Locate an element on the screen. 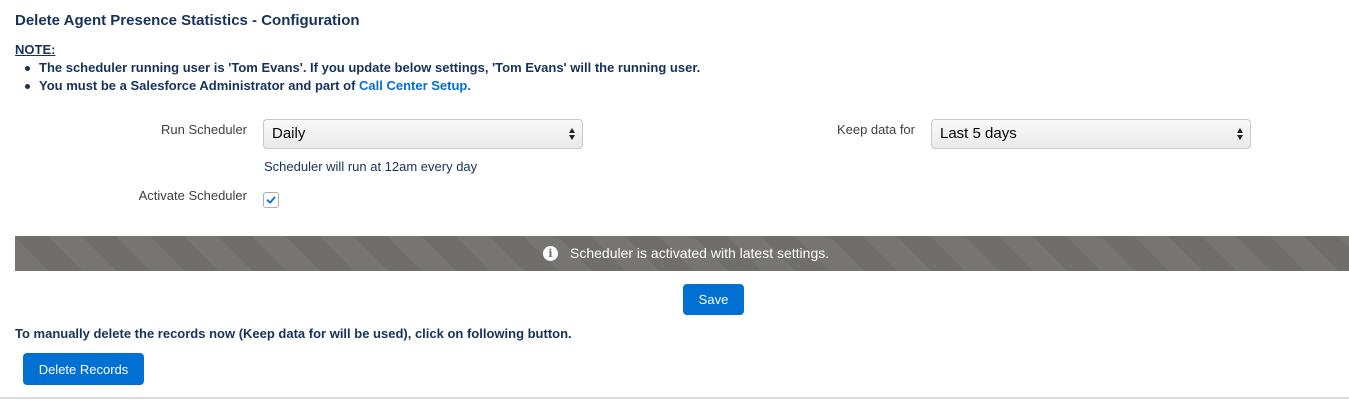 The height and width of the screenshot is (406, 1349). run-scheduler-label: Run Scheduler is located at coordinates (204, 129).